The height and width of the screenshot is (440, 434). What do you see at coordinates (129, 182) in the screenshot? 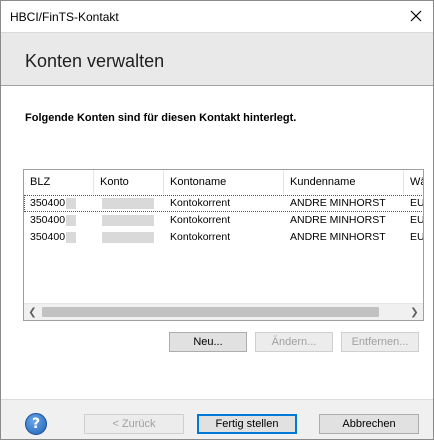
I see `column-header-konto: Konto` at bounding box center [129, 182].